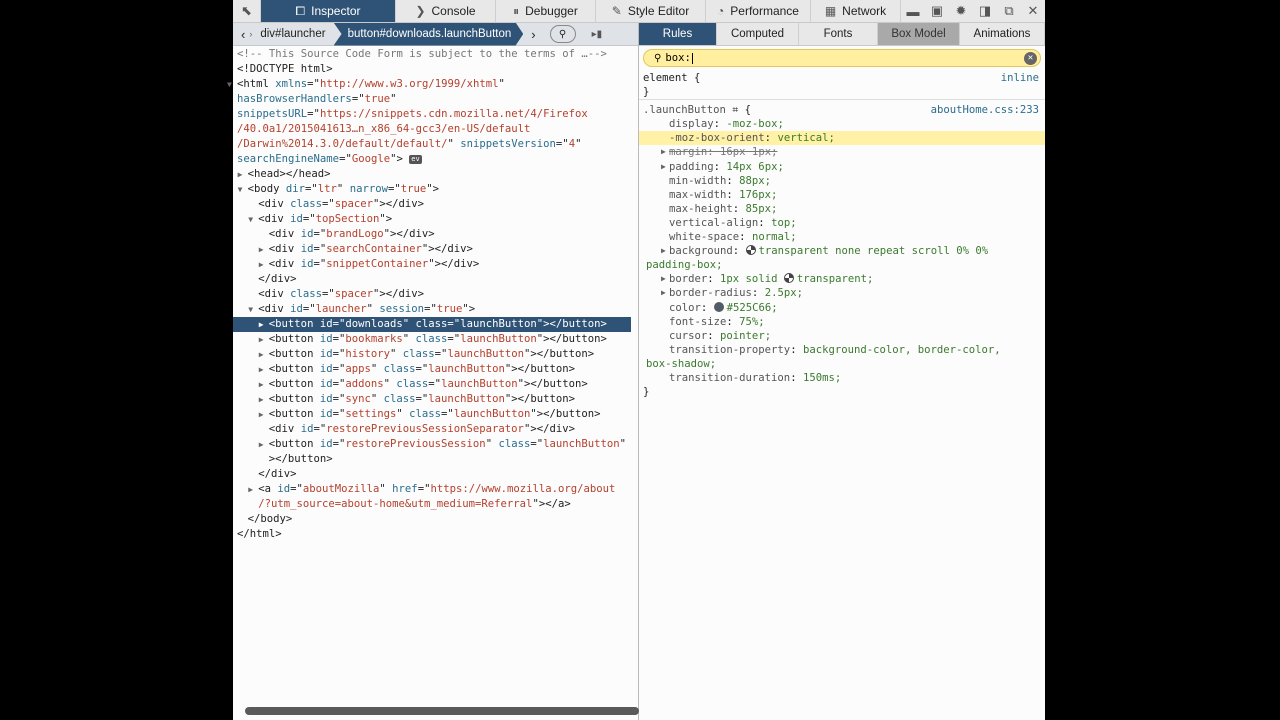 This screenshot has width=1280, height=720. Describe the element at coordinates (842, 138) in the screenshot. I see `declaration--moz-box-orient: -moz-box-orient: vertical;` at that location.